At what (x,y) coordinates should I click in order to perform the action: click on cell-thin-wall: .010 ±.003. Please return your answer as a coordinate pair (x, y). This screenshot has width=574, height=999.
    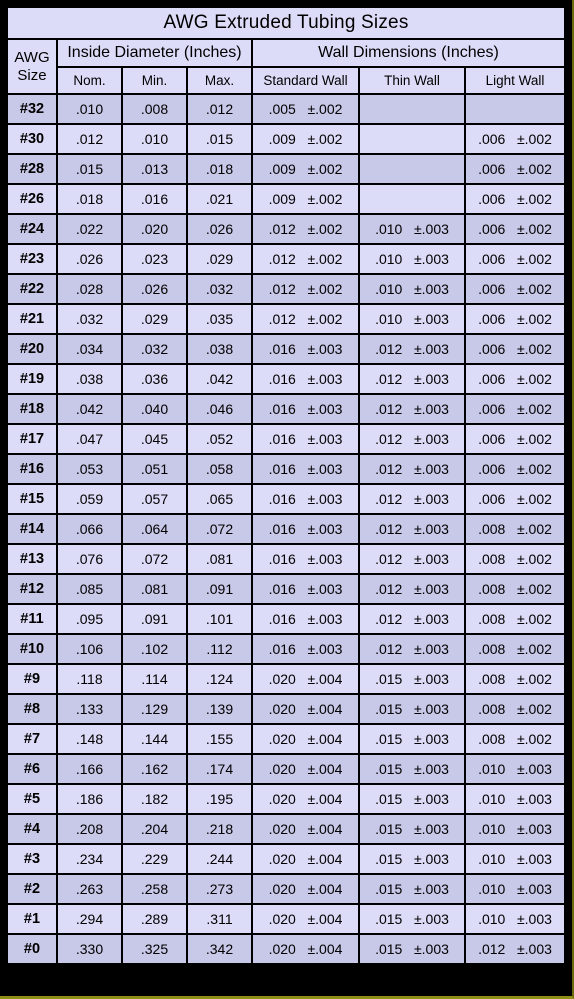
    Looking at the image, I should click on (412, 289).